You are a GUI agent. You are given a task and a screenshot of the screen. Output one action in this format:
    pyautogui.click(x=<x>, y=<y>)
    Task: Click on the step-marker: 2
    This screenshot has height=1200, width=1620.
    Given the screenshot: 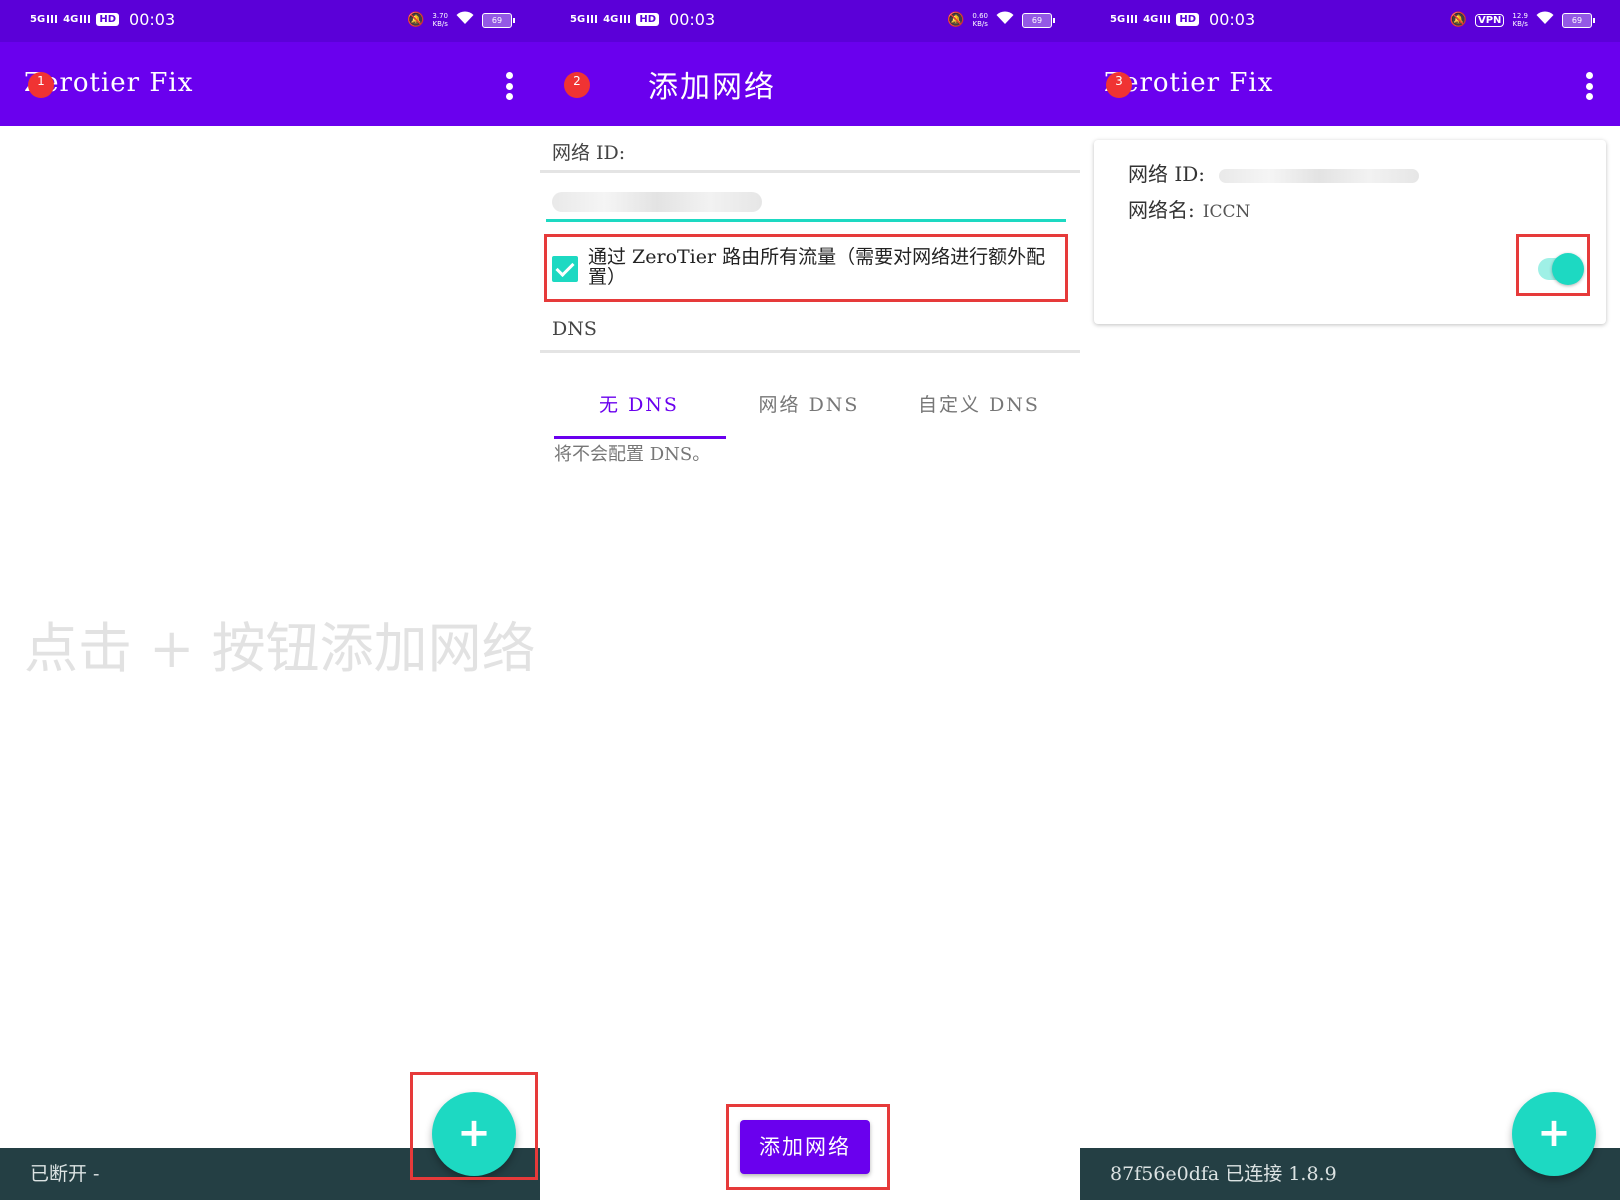 What is the action you would take?
    pyautogui.click(x=577, y=85)
    